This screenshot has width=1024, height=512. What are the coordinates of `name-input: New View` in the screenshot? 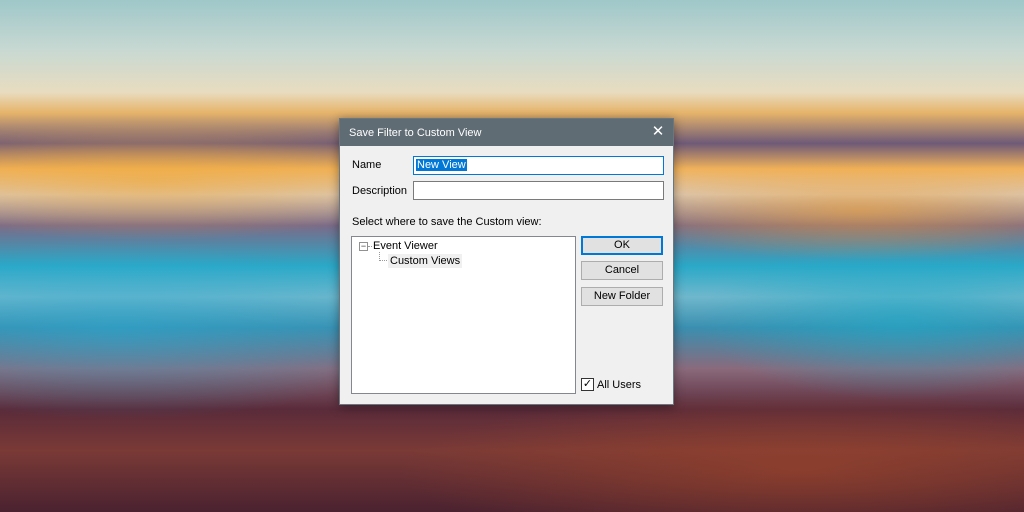 It's located at (538, 165).